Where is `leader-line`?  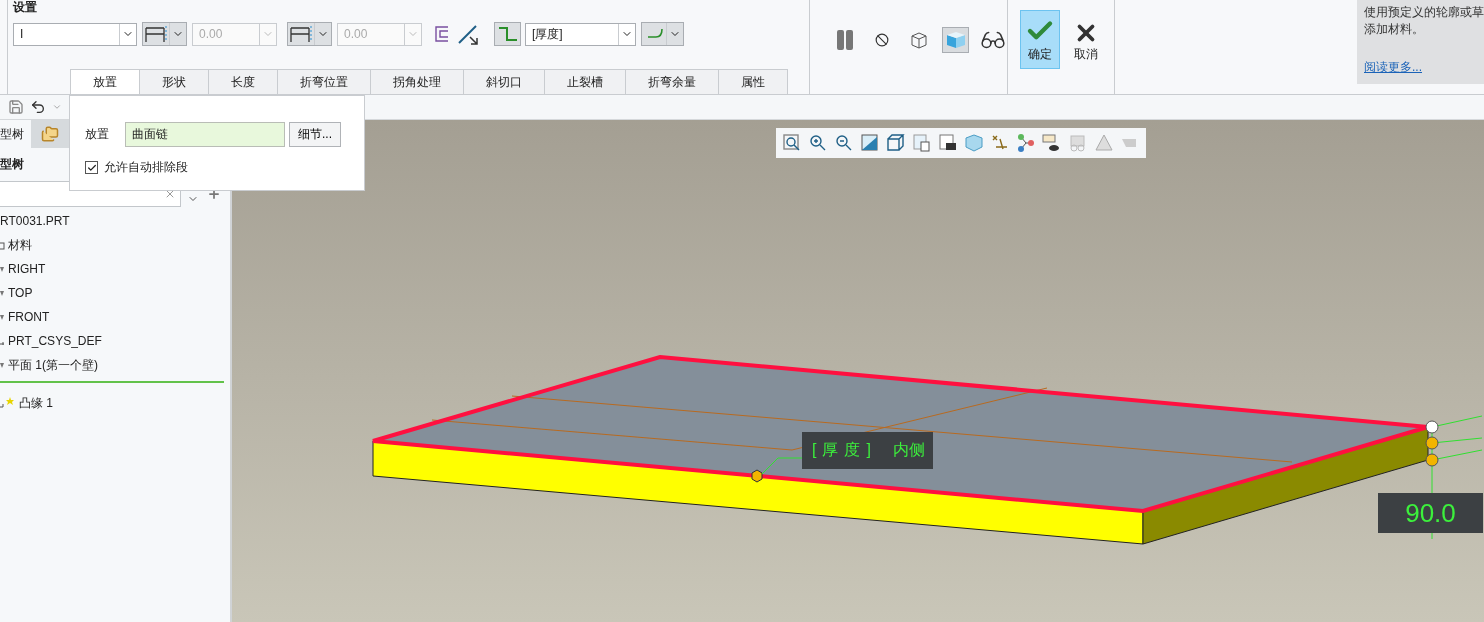
leader-line is located at coordinates (782, 466).